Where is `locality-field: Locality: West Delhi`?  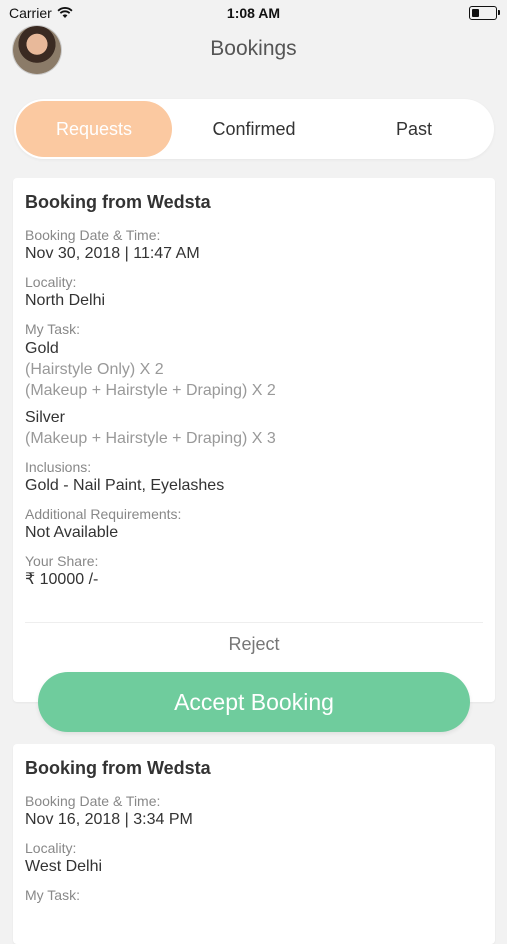 locality-field: Locality: West Delhi is located at coordinates (254, 858).